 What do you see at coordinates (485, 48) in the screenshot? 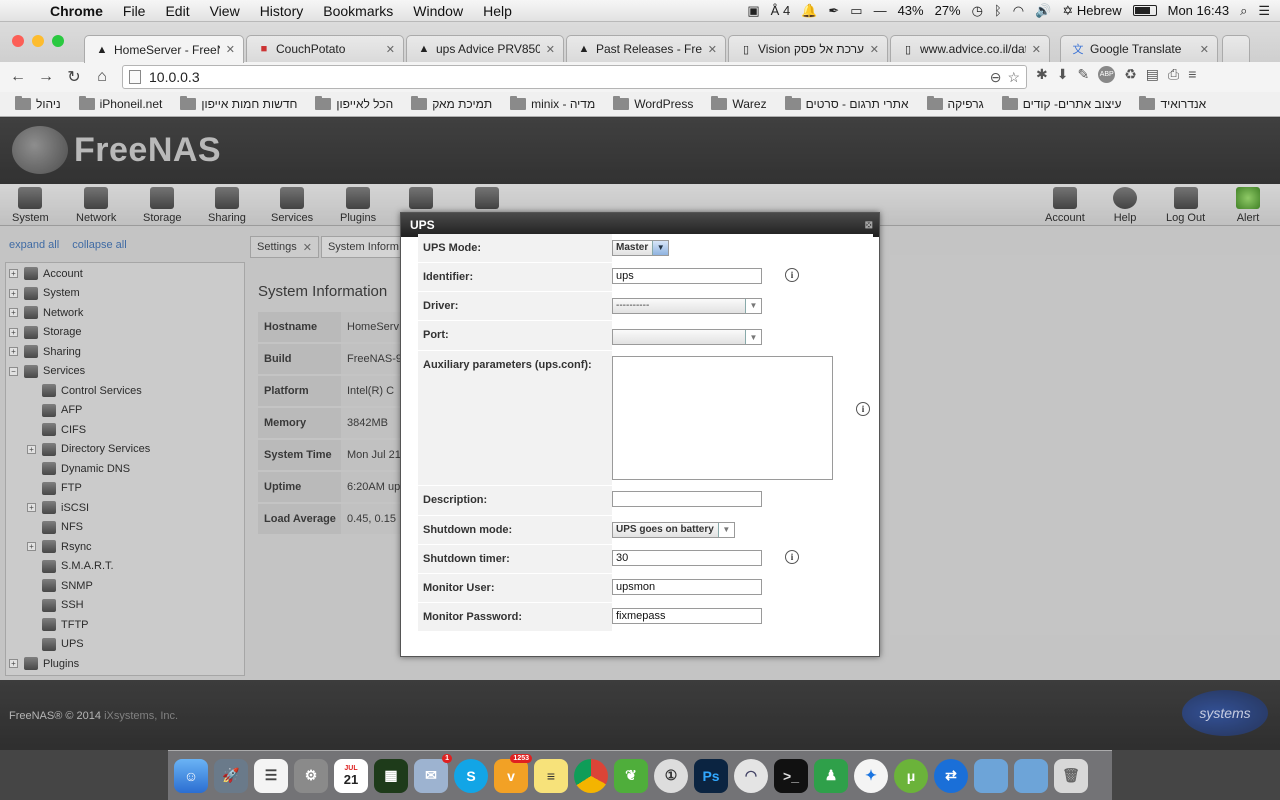
I see `tab-ups-advice: ▲ ups Advice PRV850 c ✕` at bounding box center [485, 48].